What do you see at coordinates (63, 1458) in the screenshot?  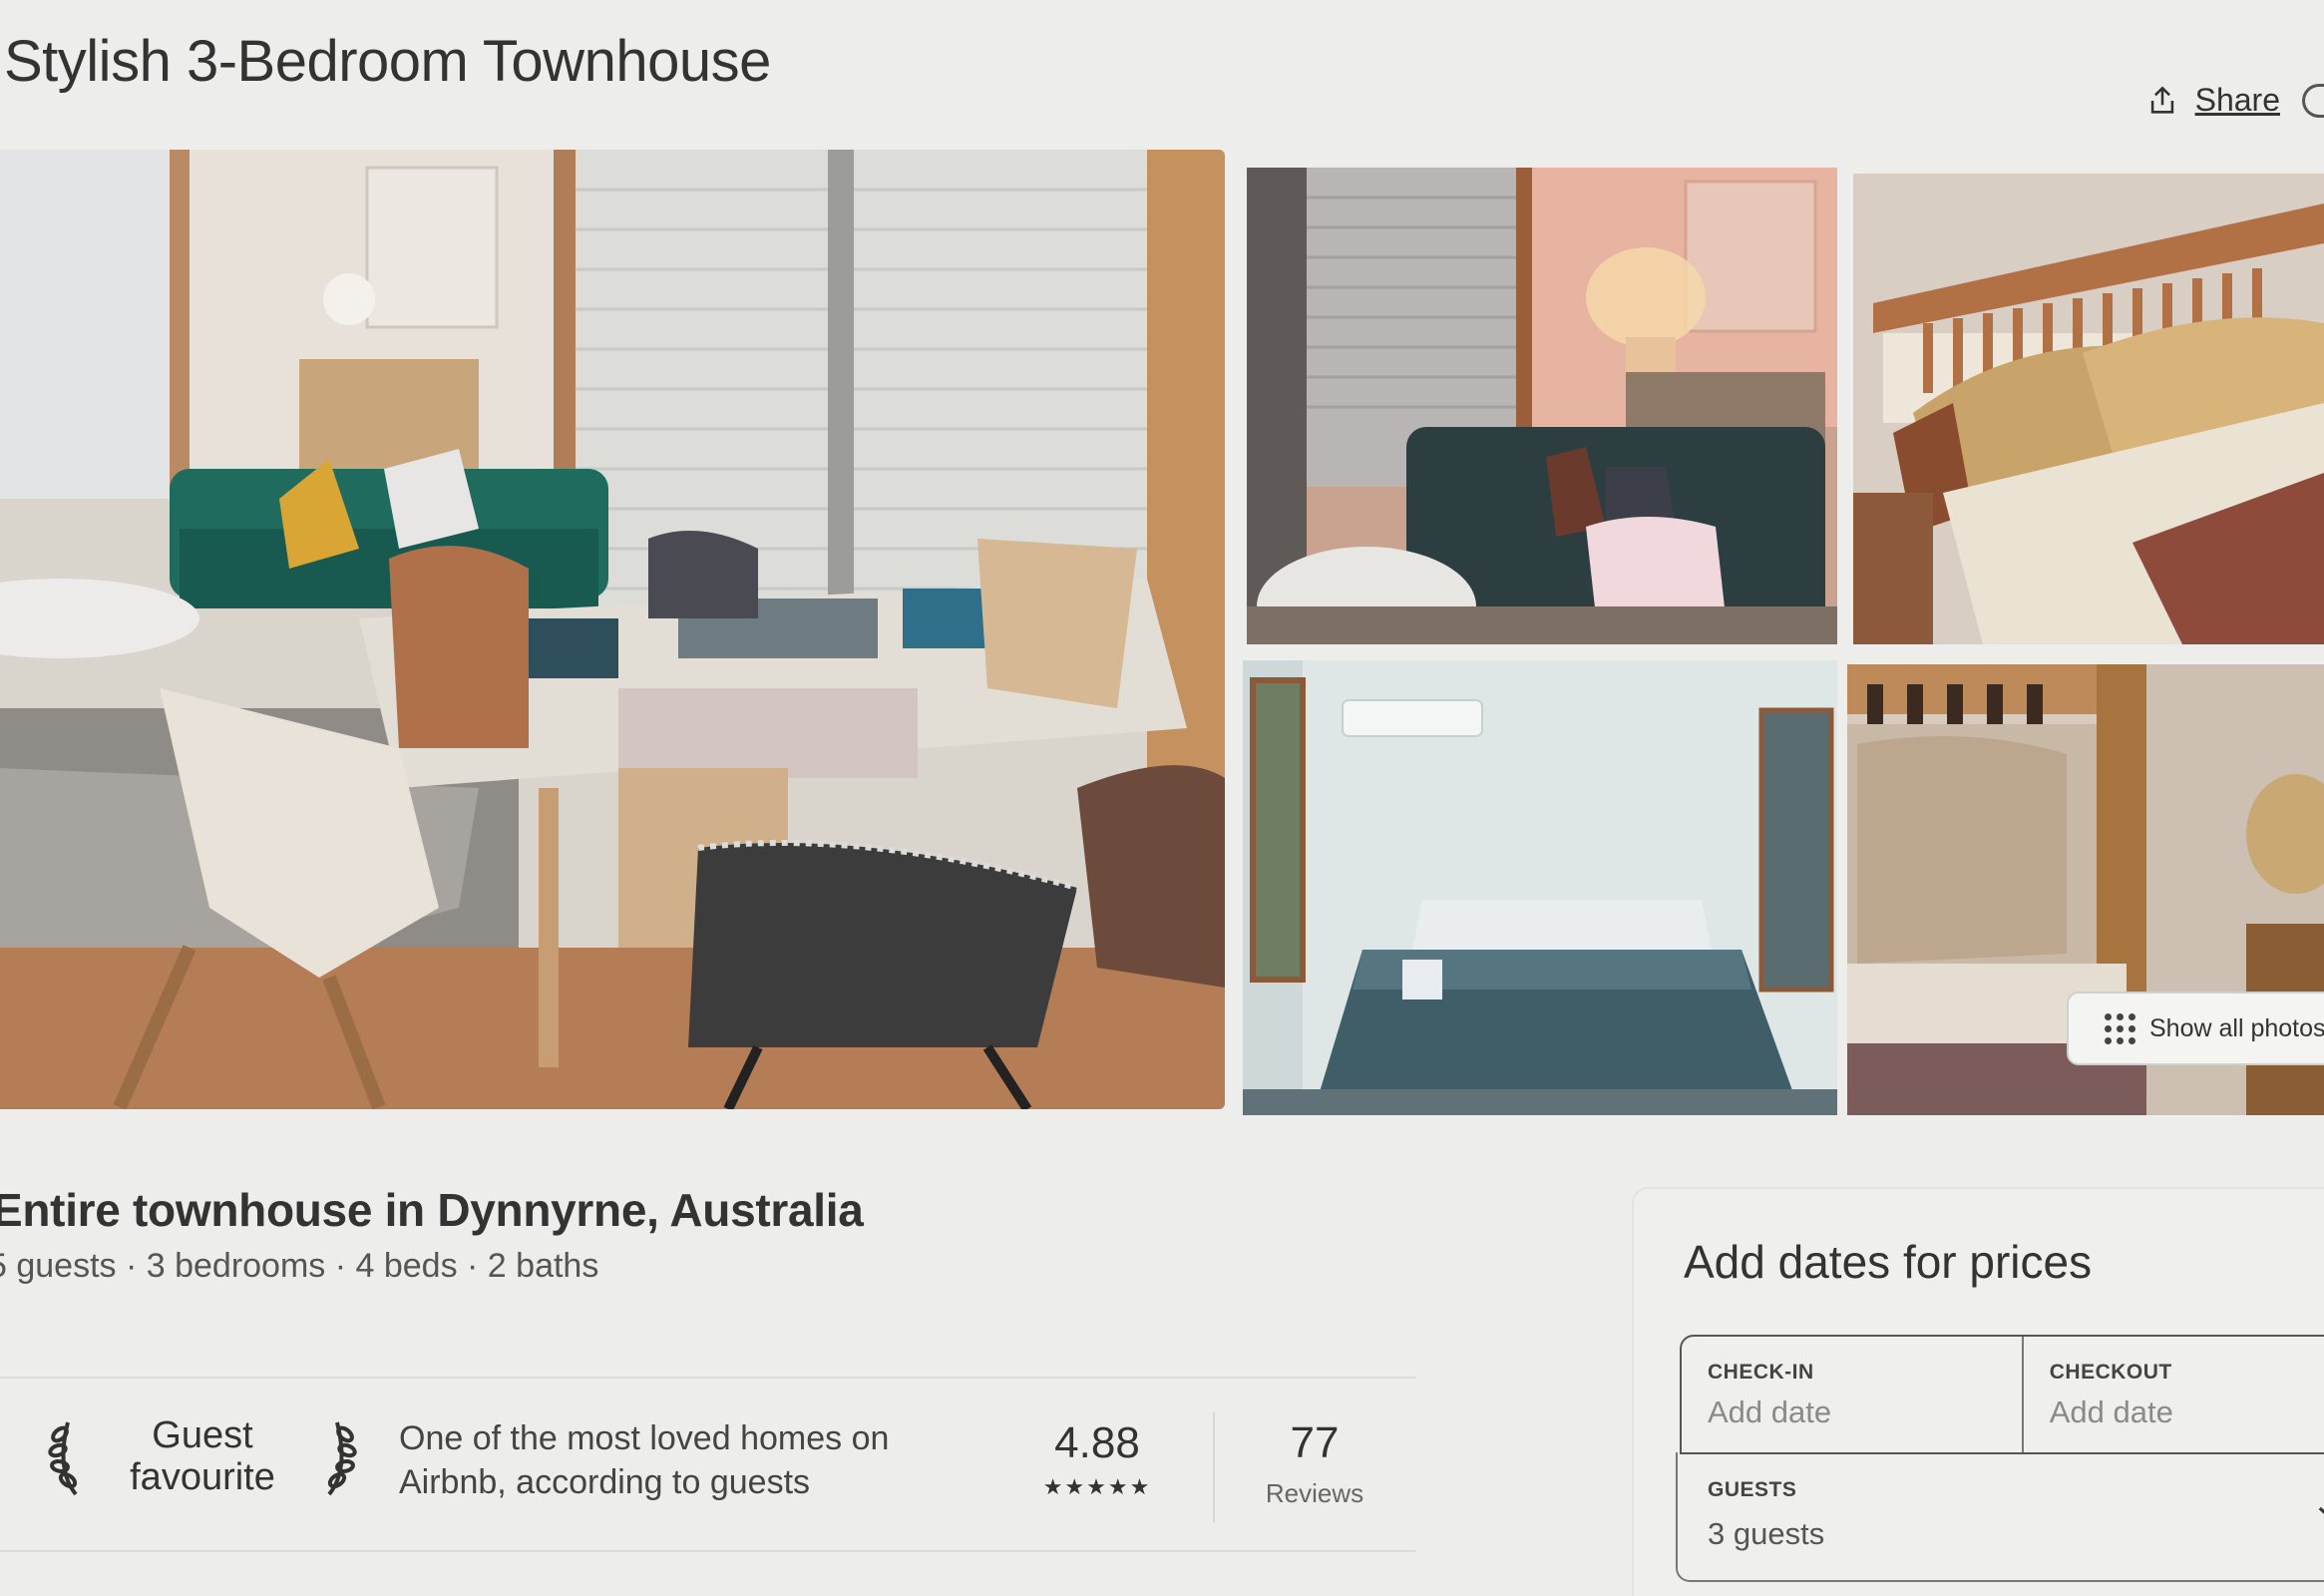 I see `laurel-left-icon` at bounding box center [63, 1458].